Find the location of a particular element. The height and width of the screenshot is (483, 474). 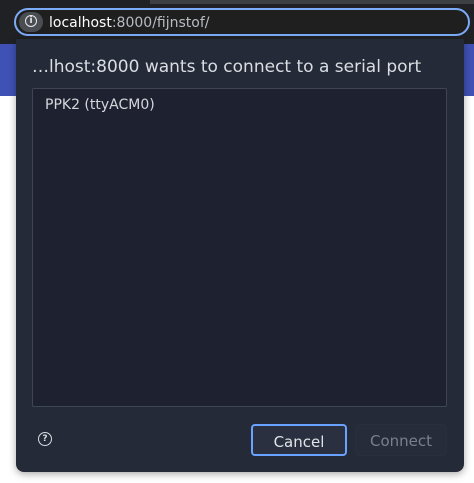

url-text: localhost:8000/fijnstof/ is located at coordinates (129, 23).